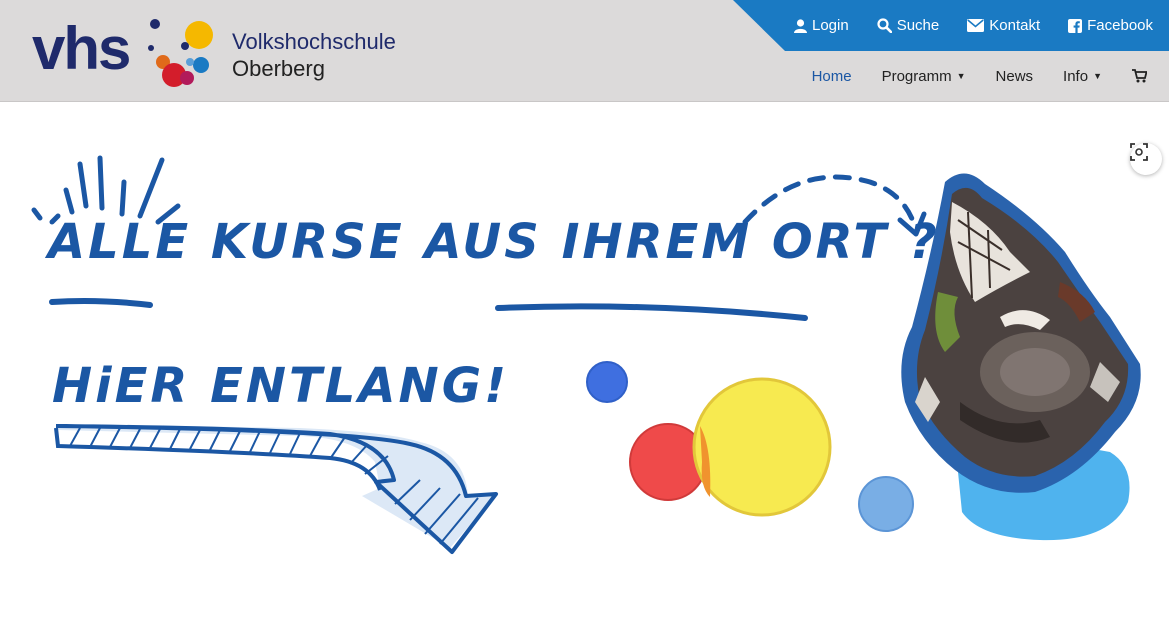 The width and height of the screenshot is (1169, 622). I want to click on vhs-logo-text: vhs, so click(81, 49).